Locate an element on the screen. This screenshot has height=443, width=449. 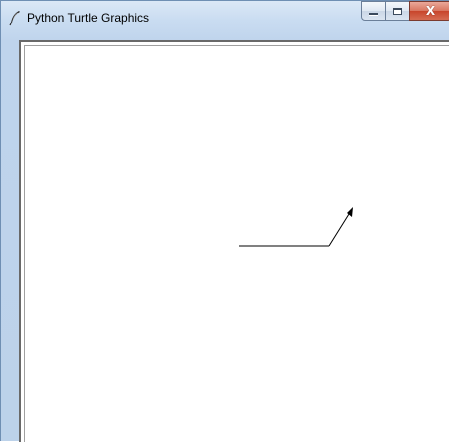
title-bar: Python Turtle Graphics X is located at coordinates (225, 19).